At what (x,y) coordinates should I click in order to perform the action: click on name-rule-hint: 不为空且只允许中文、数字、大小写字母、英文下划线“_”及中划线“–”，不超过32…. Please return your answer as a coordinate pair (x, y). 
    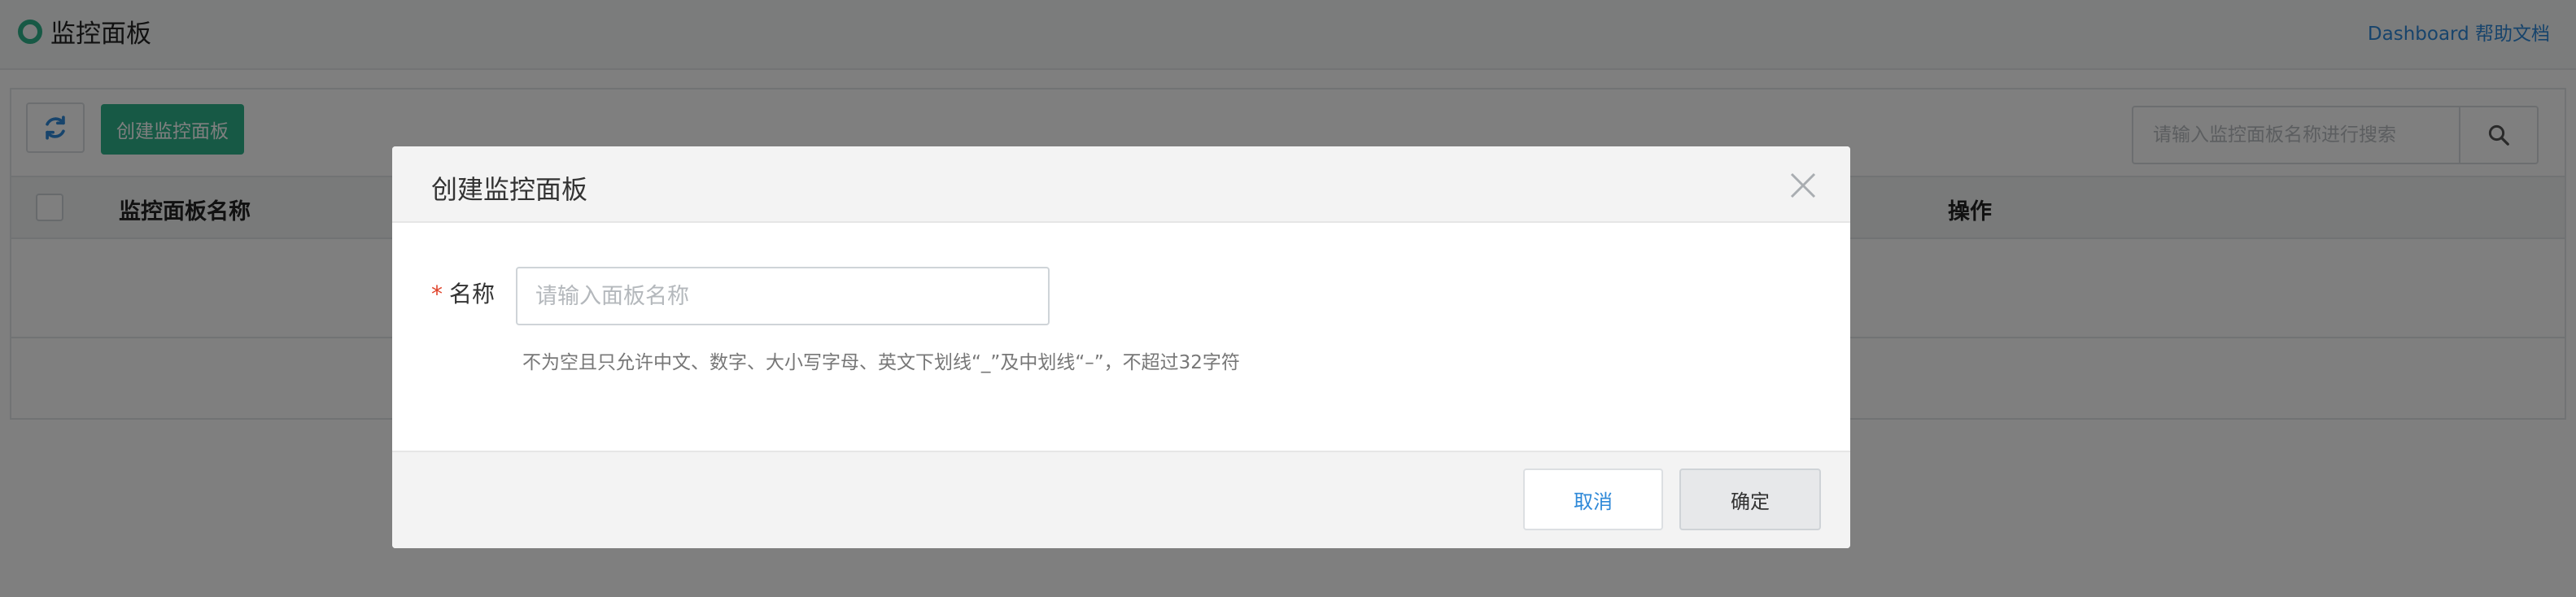
    Looking at the image, I should click on (881, 362).